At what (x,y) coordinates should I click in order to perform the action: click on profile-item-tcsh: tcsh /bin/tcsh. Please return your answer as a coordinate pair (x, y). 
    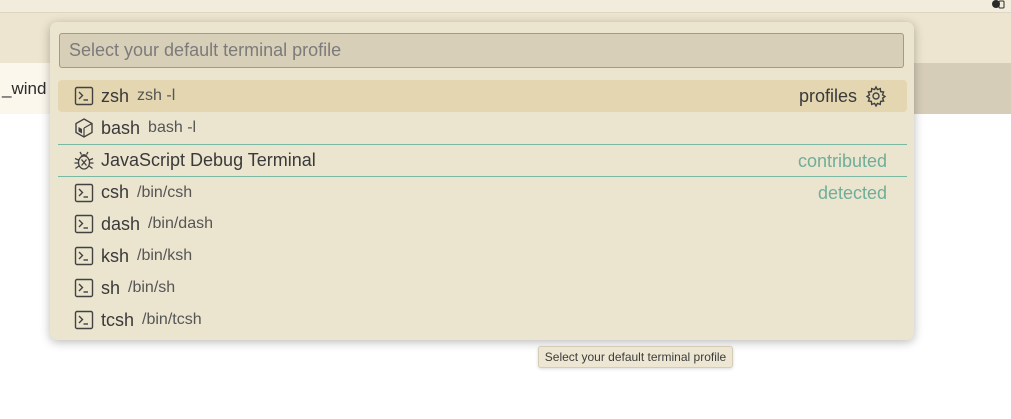
    Looking at the image, I should click on (482, 320).